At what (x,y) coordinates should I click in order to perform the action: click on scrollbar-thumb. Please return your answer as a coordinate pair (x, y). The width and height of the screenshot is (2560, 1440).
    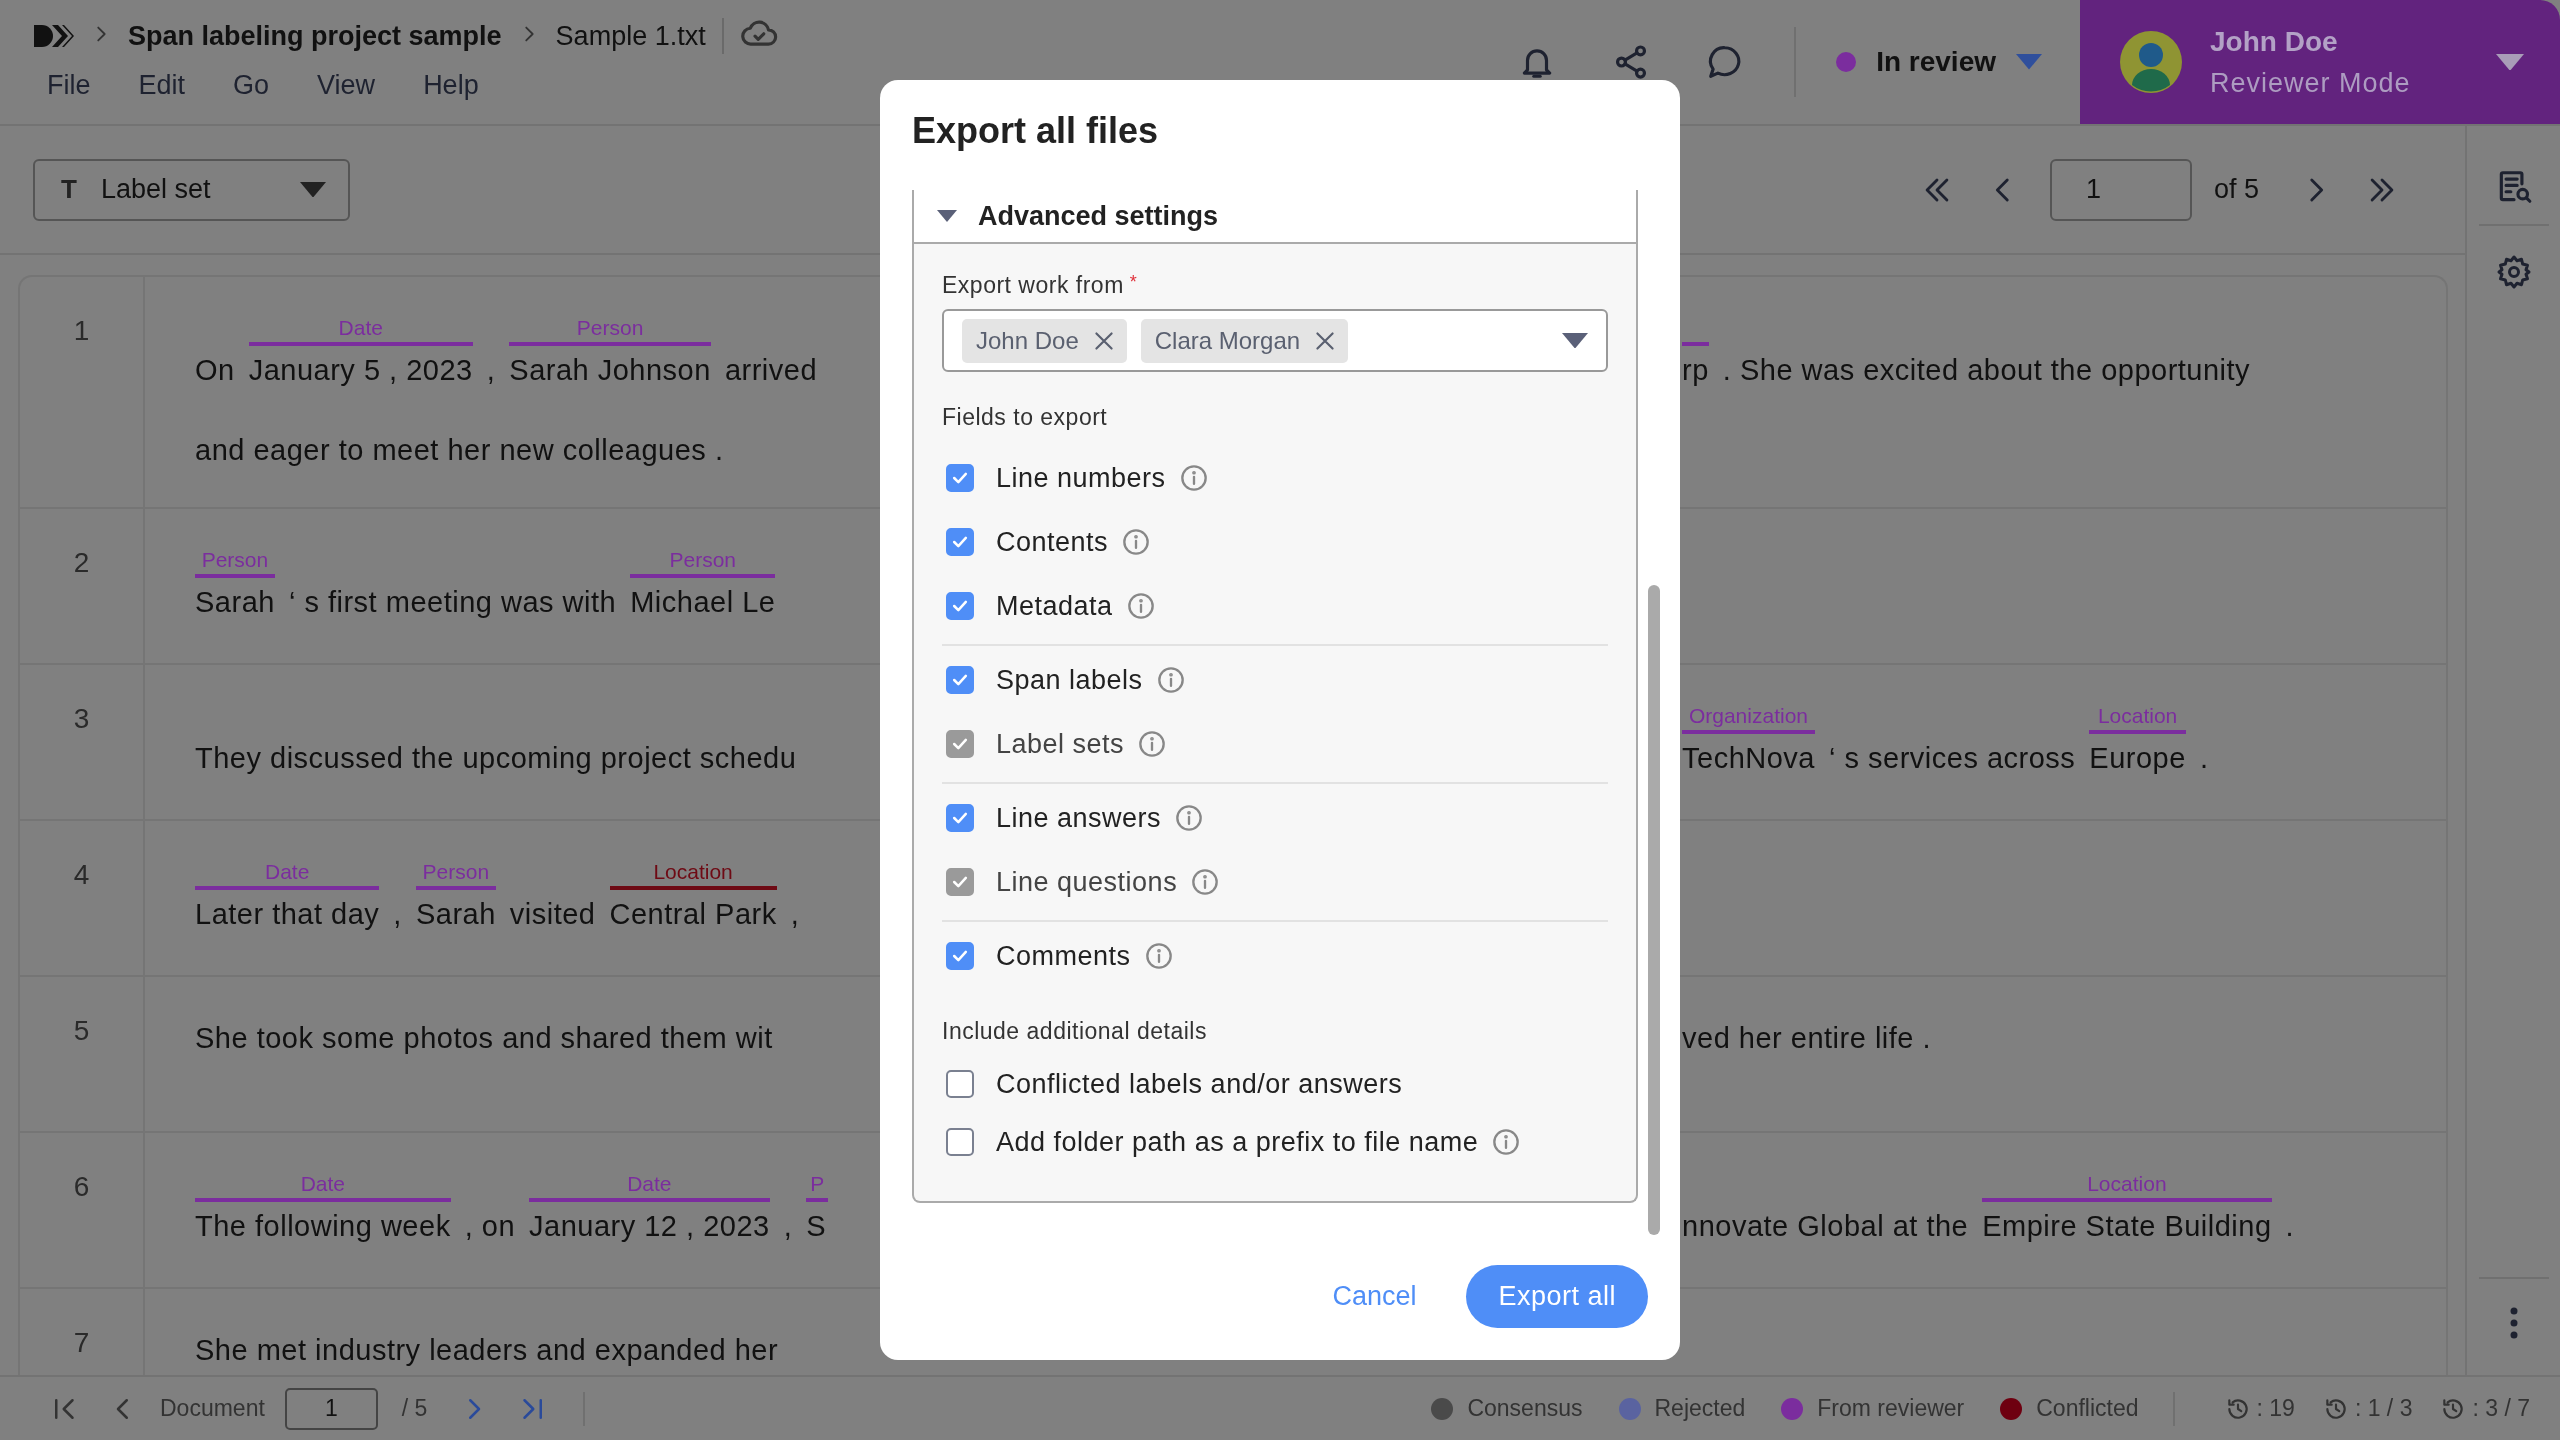
    Looking at the image, I should click on (1654, 910).